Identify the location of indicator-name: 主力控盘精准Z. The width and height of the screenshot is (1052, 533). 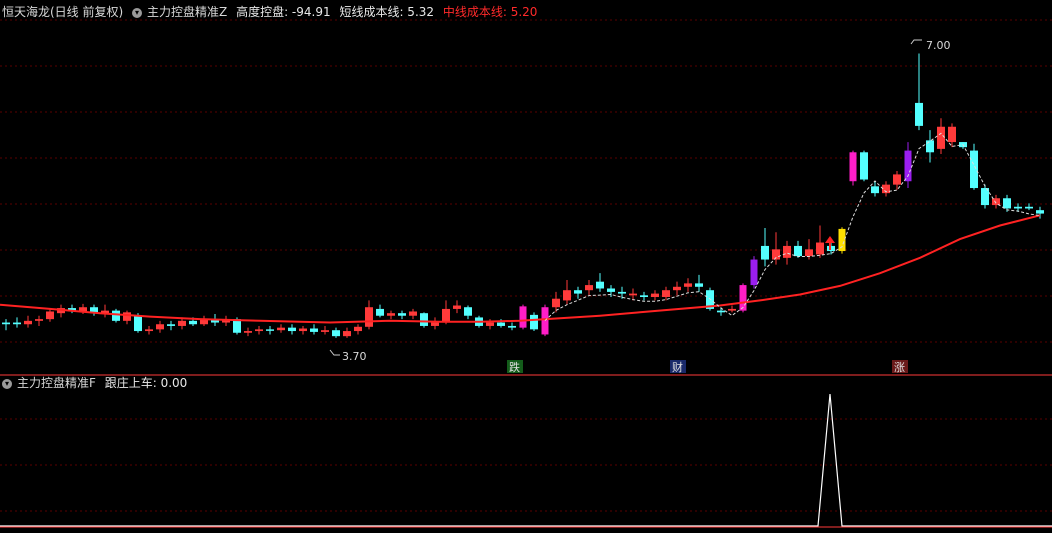
(187, 12).